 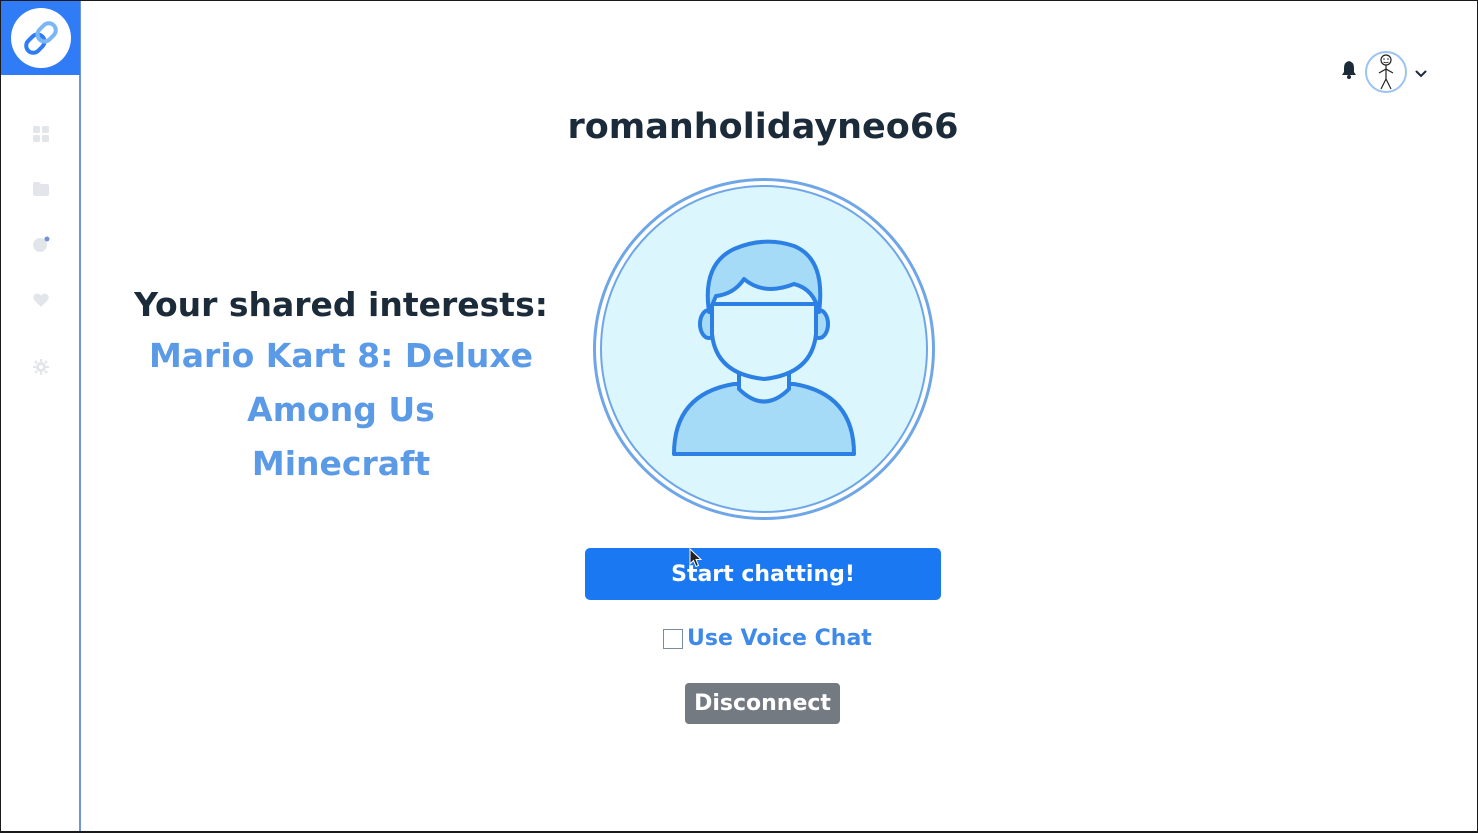 What do you see at coordinates (41, 244) in the screenshot?
I see `chat-notification-icon` at bounding box center [41, 244].